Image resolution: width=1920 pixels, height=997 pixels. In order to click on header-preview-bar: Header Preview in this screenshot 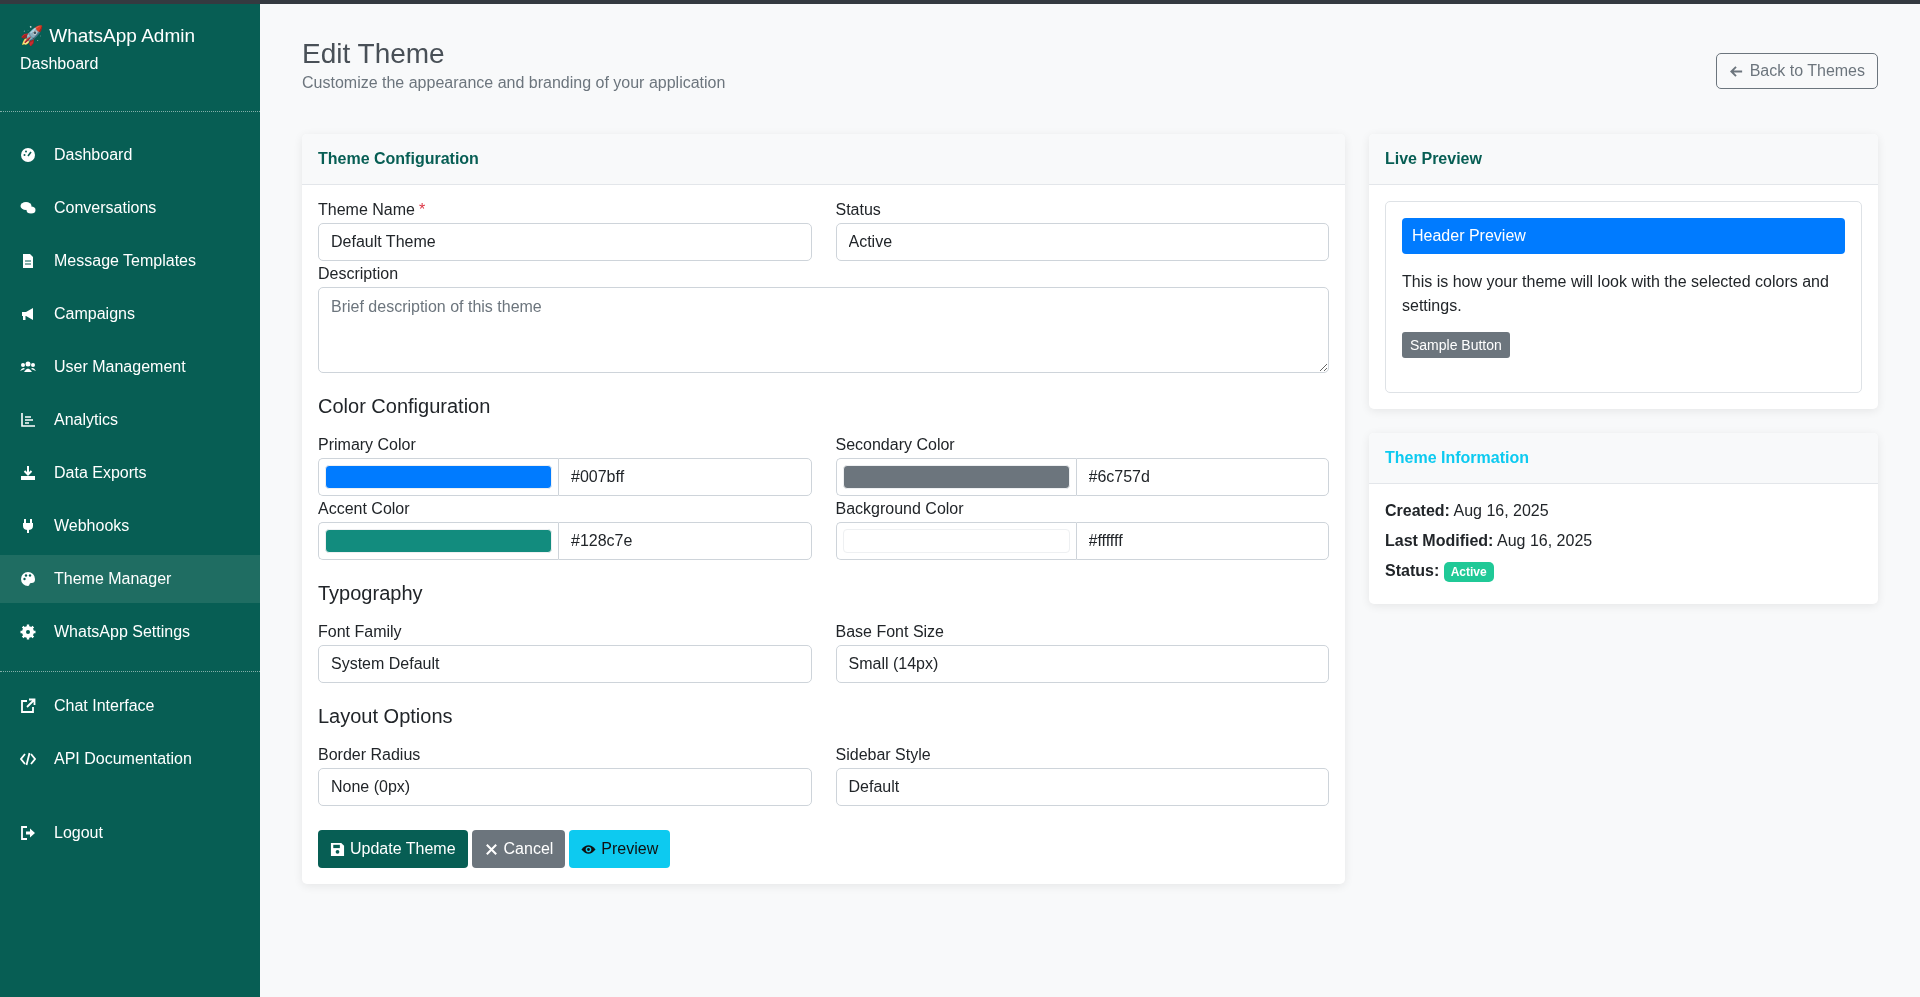, I will do `click(1623, 236)`.